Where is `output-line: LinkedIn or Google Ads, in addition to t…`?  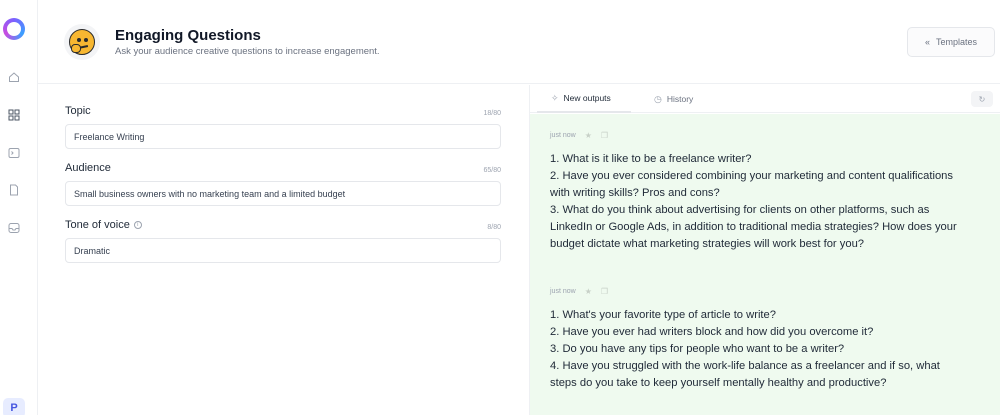
output-line: LinkedIn or Google Ads, in addition to t… is located at coordinates (753, 227).